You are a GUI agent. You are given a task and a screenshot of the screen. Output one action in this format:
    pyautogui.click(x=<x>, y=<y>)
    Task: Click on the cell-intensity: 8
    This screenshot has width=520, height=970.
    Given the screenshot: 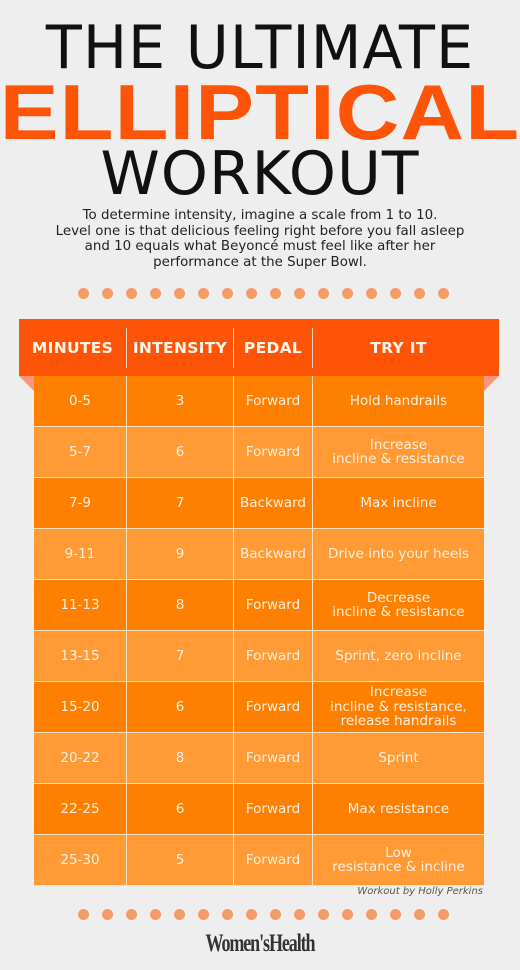 What is the action you would take?
    pyautogui.click(x=180, y=605)
    